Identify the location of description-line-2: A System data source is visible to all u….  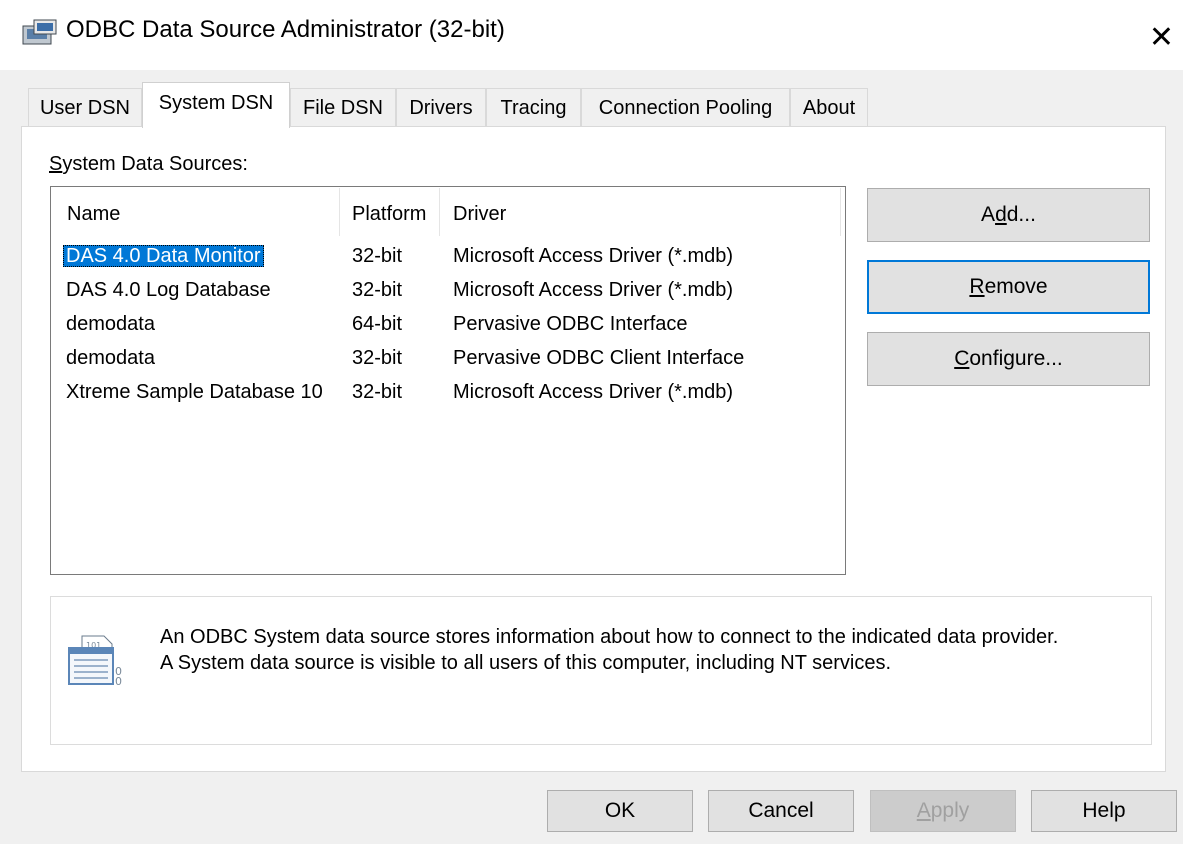
(526, 663).